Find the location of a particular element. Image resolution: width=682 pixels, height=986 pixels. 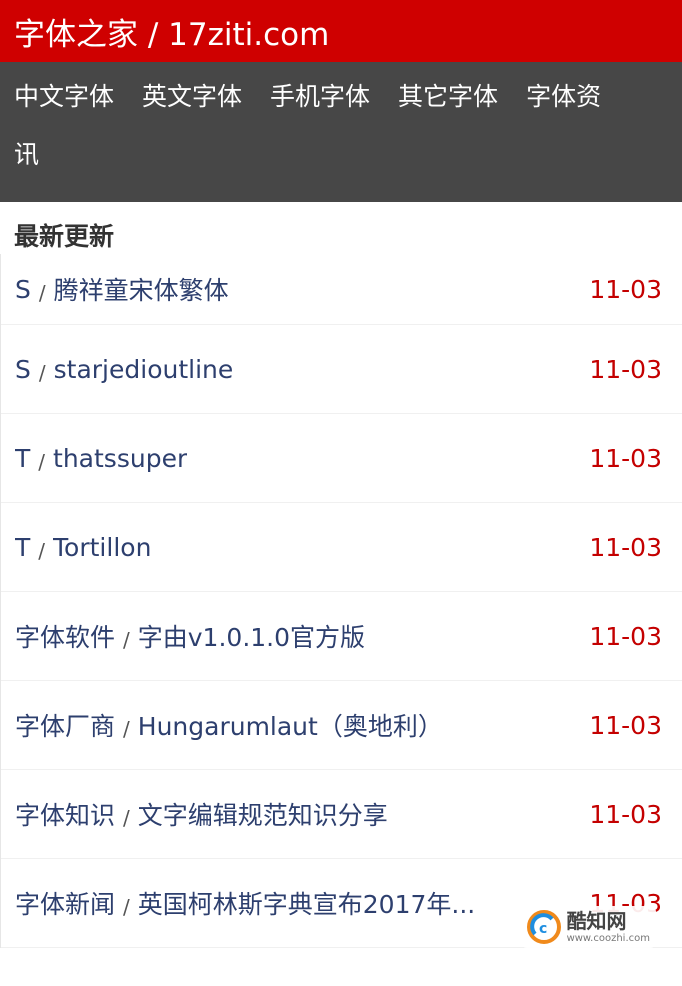

item-title: 文字编辑规范知识分享 is located at coordinates (263, 814).